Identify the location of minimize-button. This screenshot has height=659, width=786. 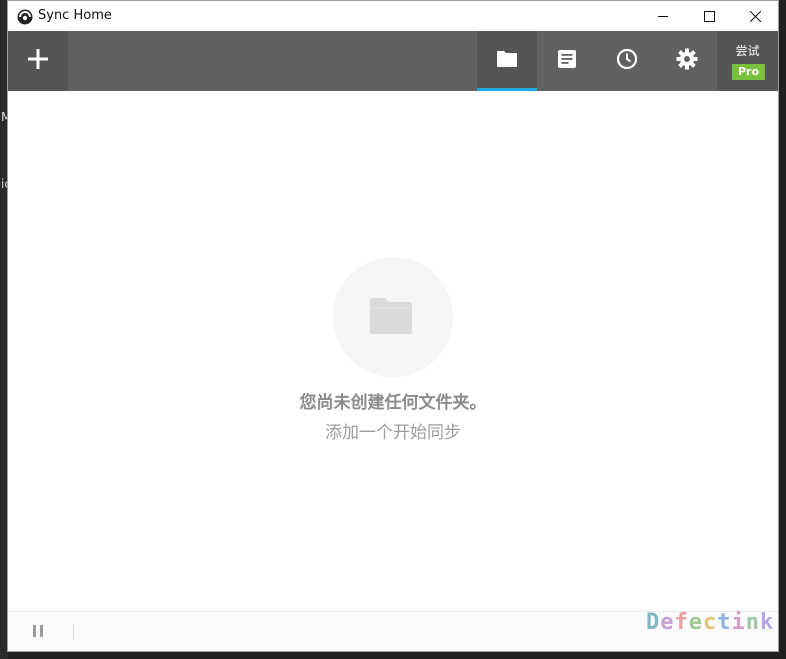
(663, 16).